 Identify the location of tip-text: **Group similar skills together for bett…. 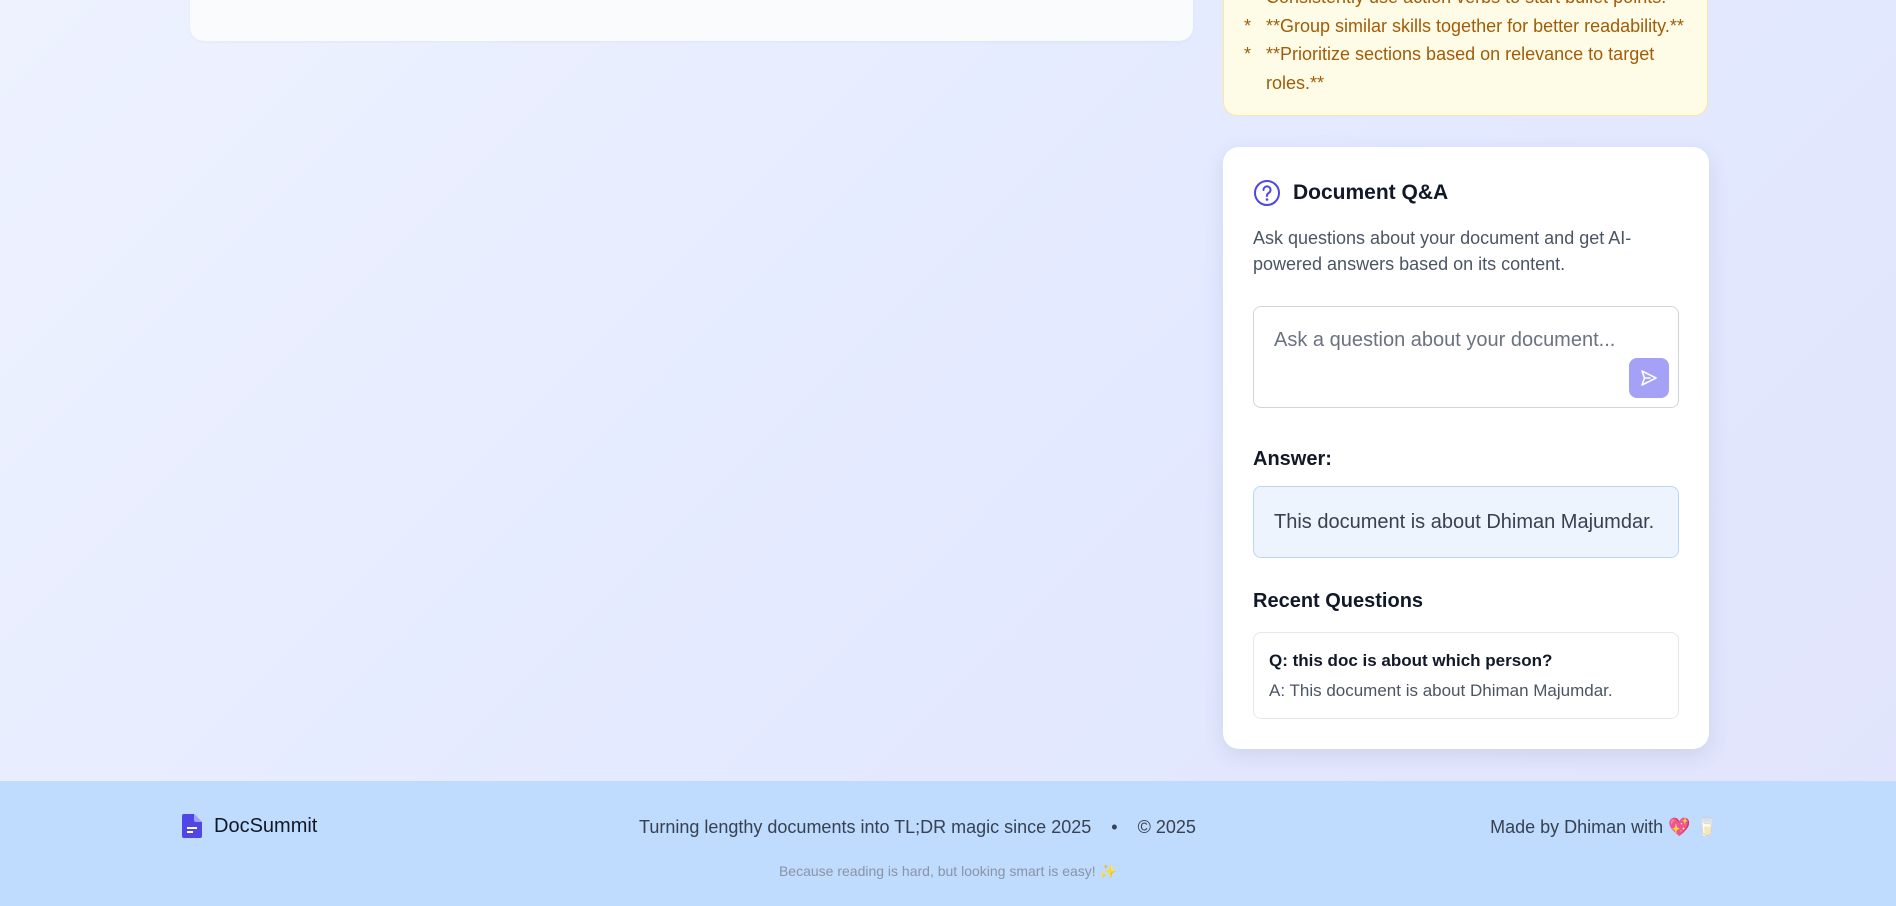
(1475, 25).